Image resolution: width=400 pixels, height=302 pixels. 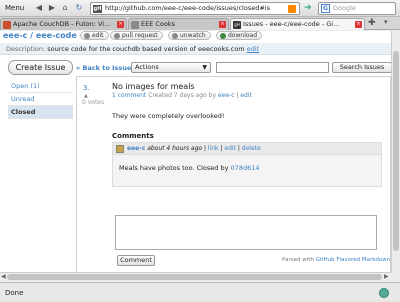 I want to click on comments-heading: Comments, so click(x=133, y=136).